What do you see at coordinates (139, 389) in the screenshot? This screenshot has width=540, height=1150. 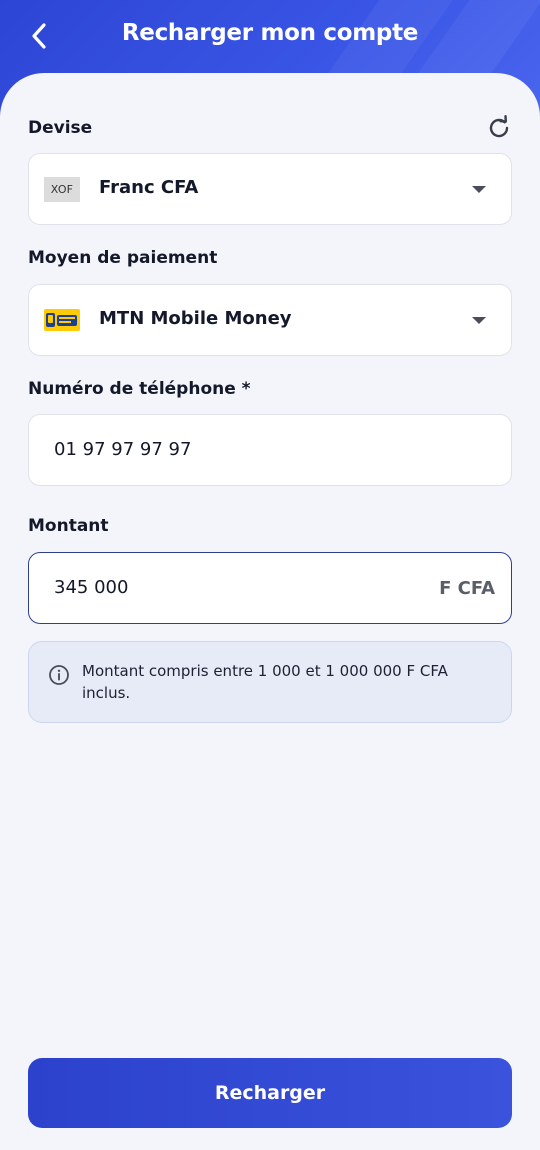 I see `phone-label: Numéro de téléphone *` at bounding box center [139, 389].